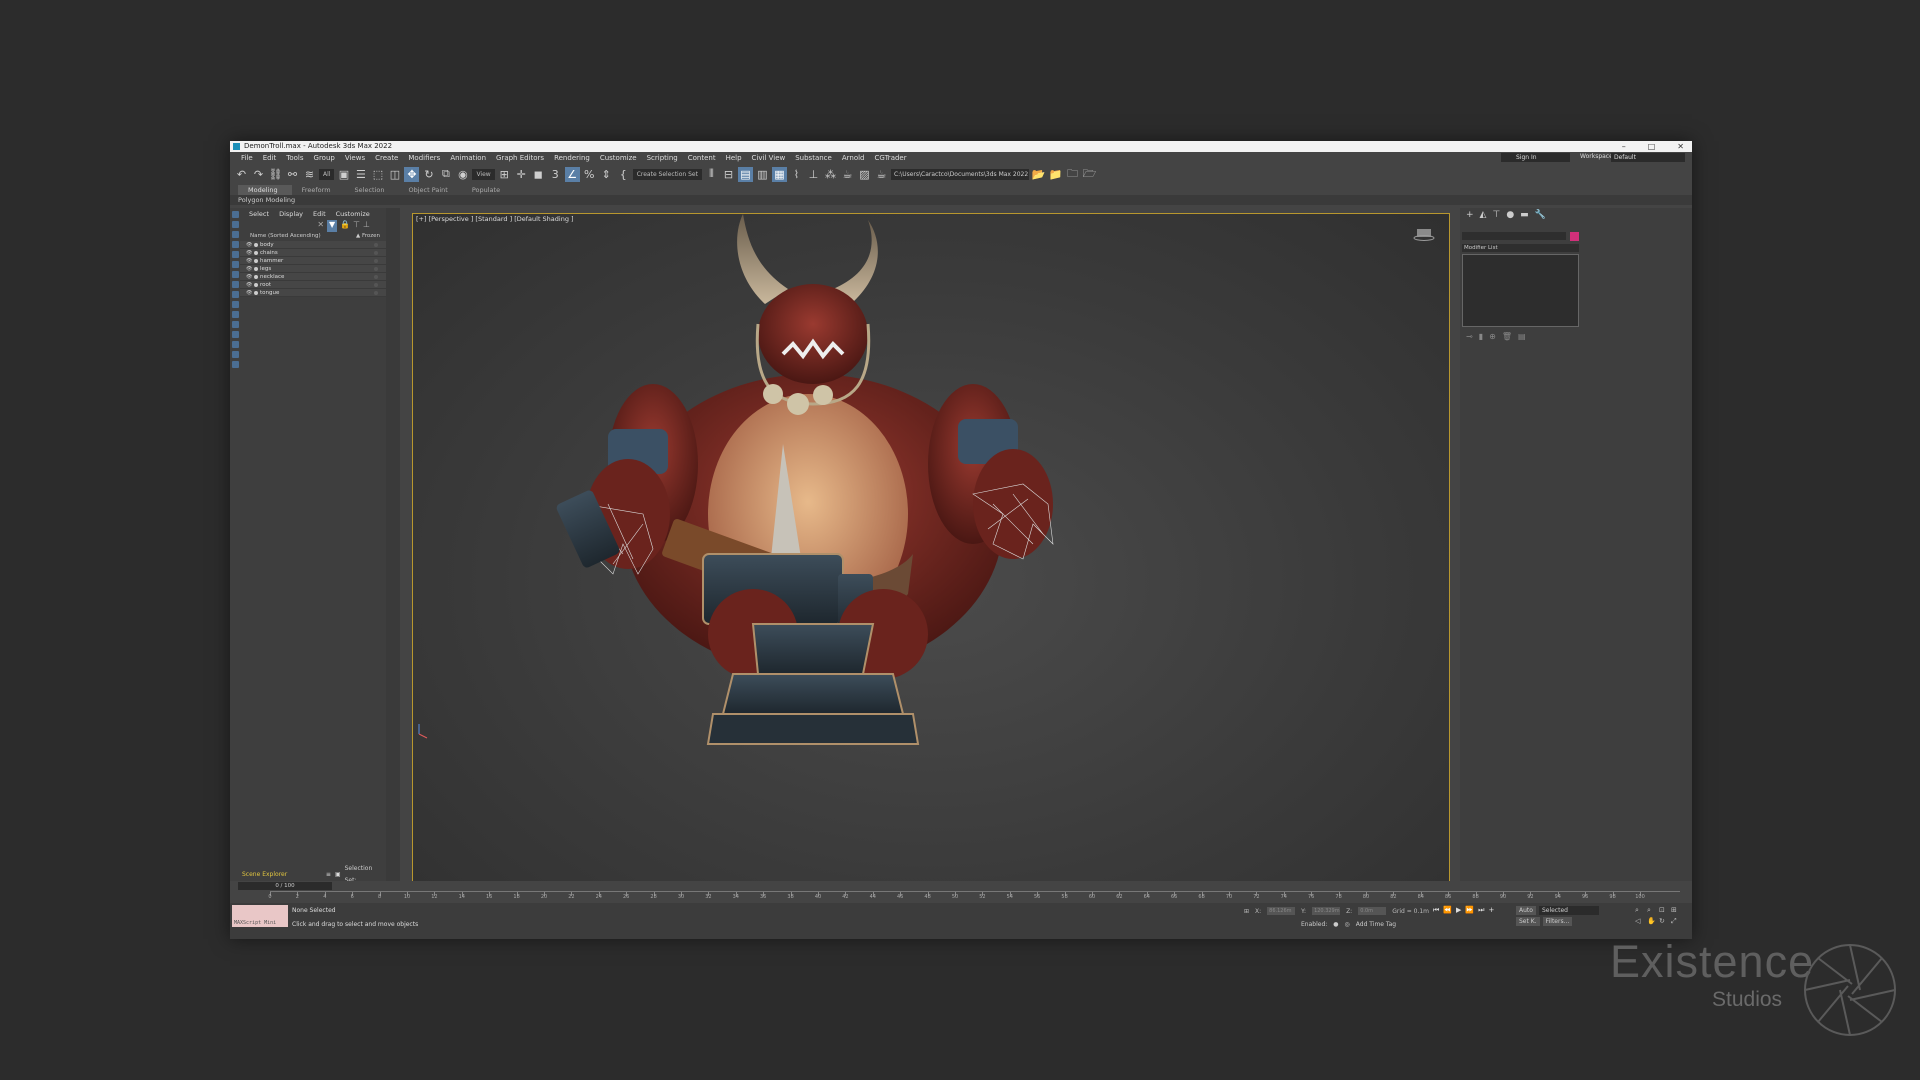 This screenshot has height=1080, width=1920. What do you see at coordinates (368, 236) in the screenshot?
I see `column-frozen: ▲ Frozen` at bounding box center [368, 236].